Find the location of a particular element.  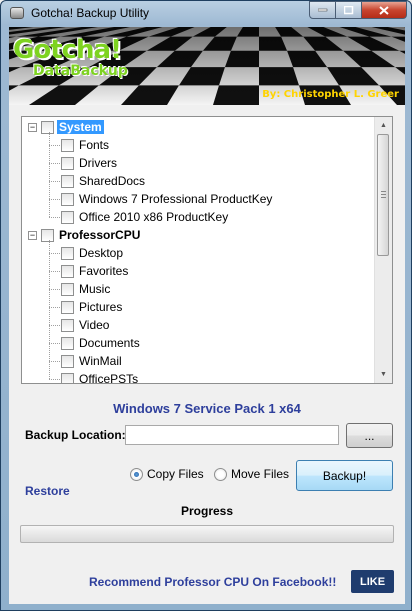

tree-child-node: SharedDocs is located at coordinates (104, 181).